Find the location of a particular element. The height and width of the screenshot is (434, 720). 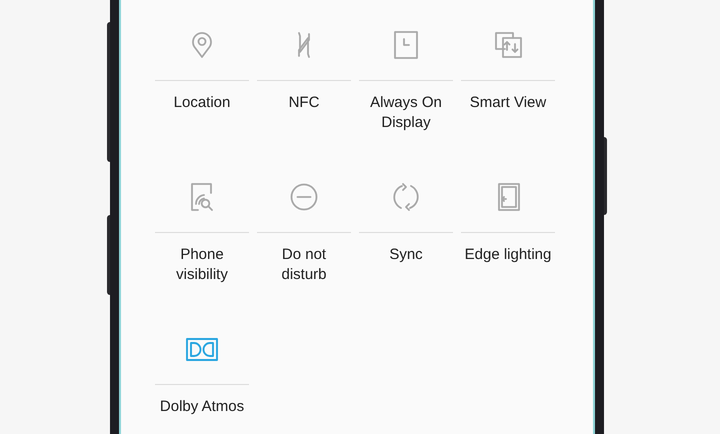

quick-setting-tile-label: Do not disturb is located at coordinates (304, 265).